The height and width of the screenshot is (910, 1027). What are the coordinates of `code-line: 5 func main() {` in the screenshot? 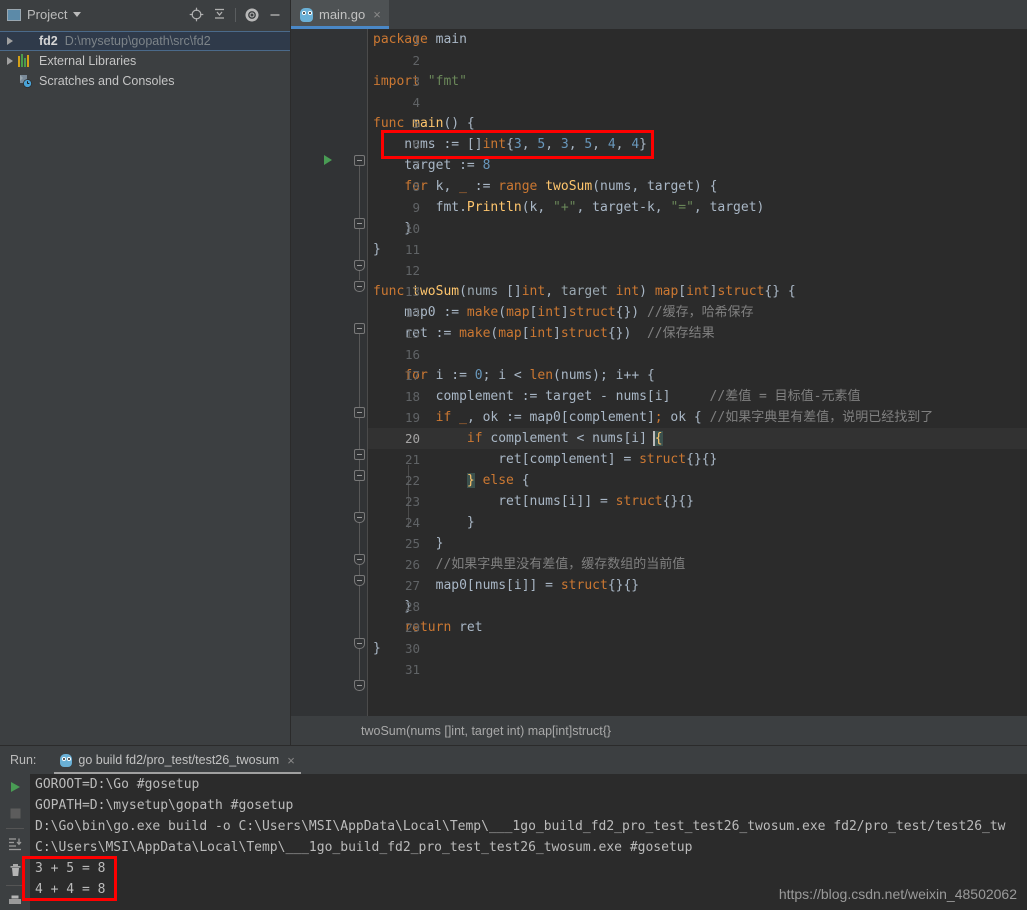 It's located at (697, 123).